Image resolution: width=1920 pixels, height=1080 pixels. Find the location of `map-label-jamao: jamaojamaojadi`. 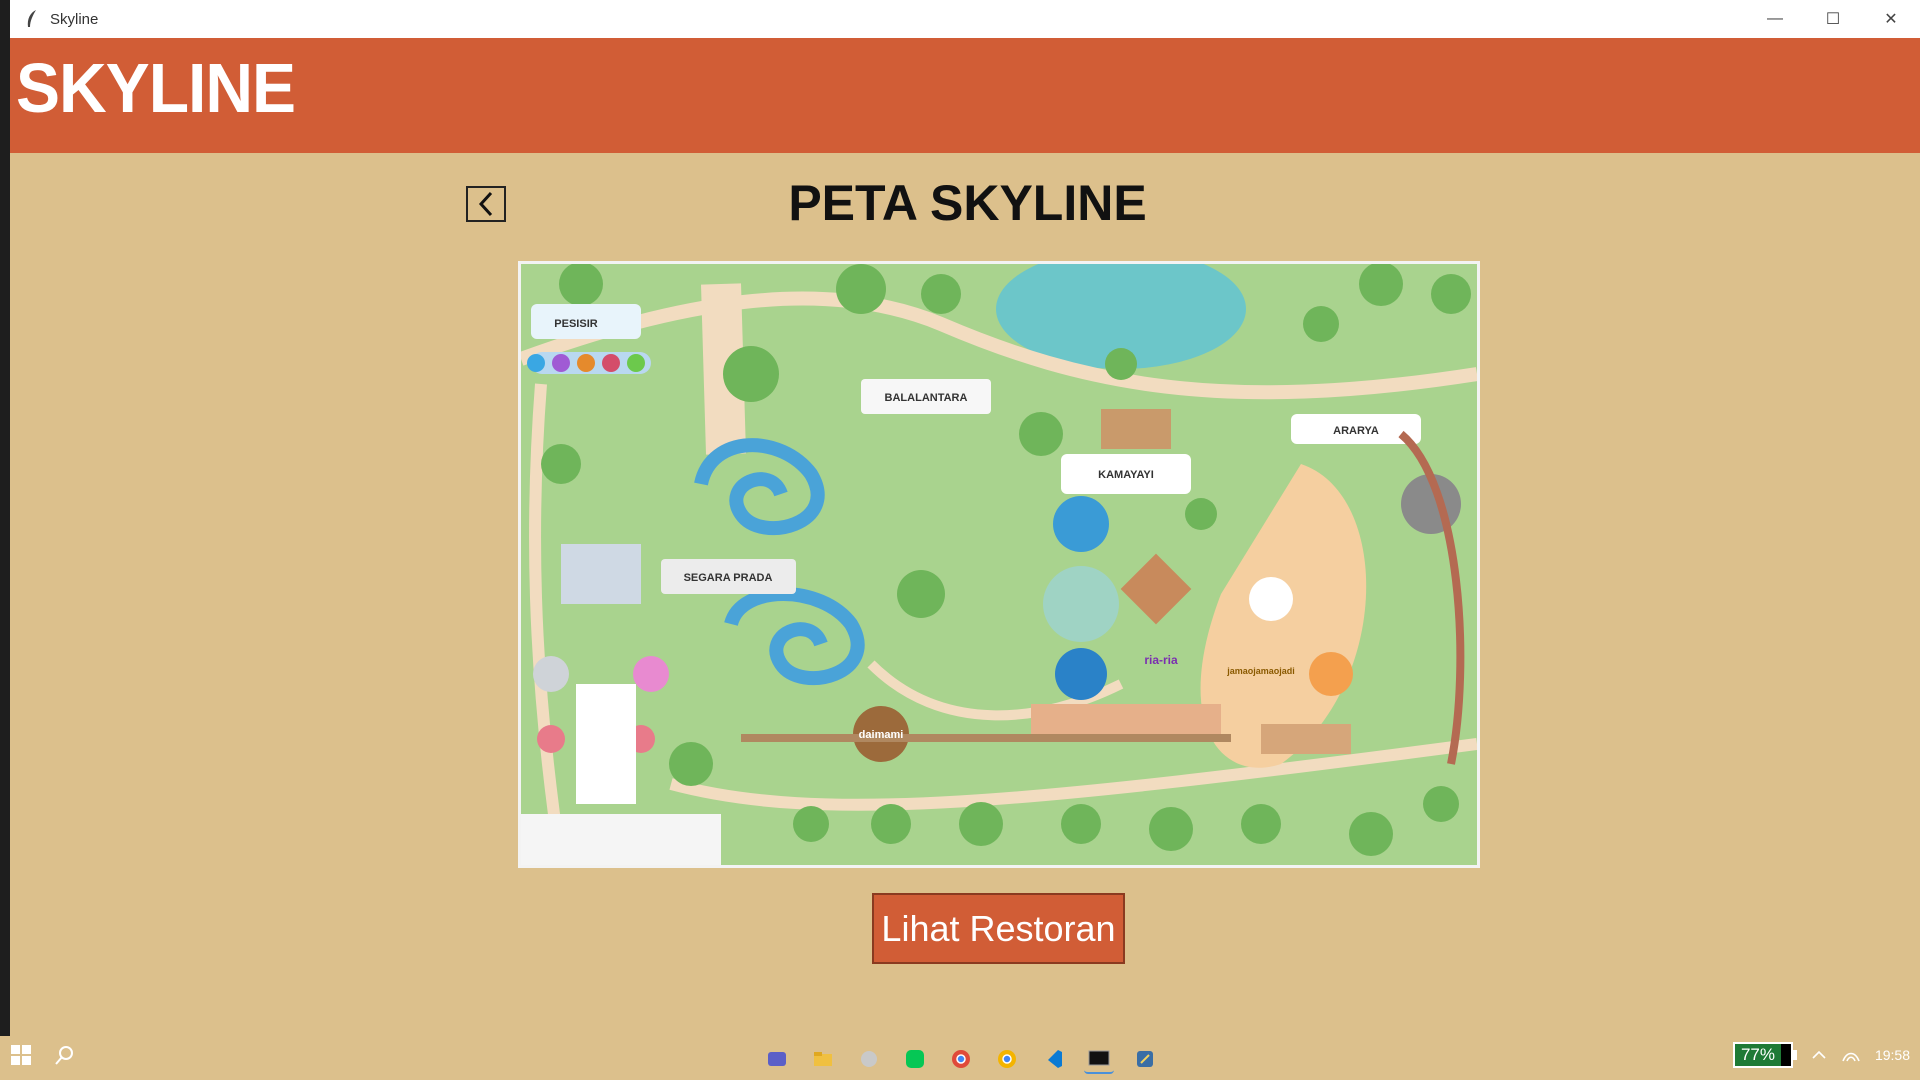

map-label-jamao: jamaojamaojadi is located at coordinates (1260, 671).